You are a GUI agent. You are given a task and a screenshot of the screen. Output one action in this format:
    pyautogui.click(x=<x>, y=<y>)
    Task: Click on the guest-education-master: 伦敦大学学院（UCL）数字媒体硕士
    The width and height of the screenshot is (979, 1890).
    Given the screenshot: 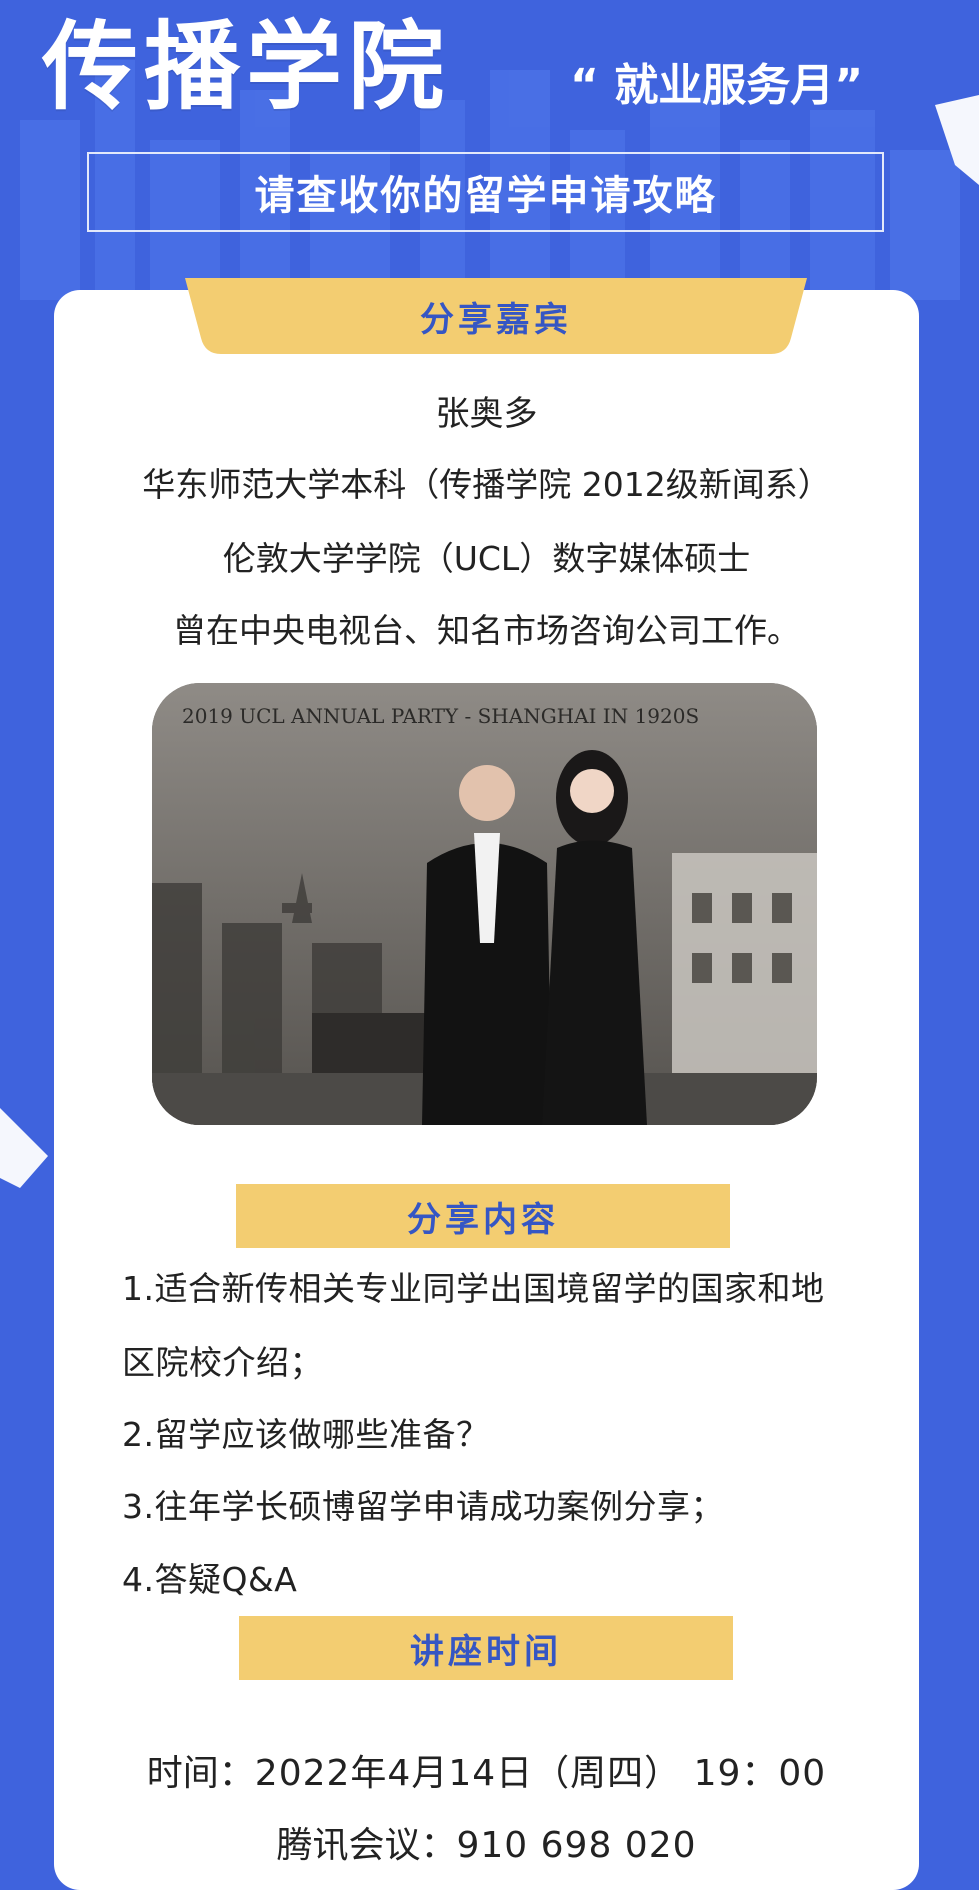 What is the action you would take?
    pyautogui.click(x=486, y=558)
    